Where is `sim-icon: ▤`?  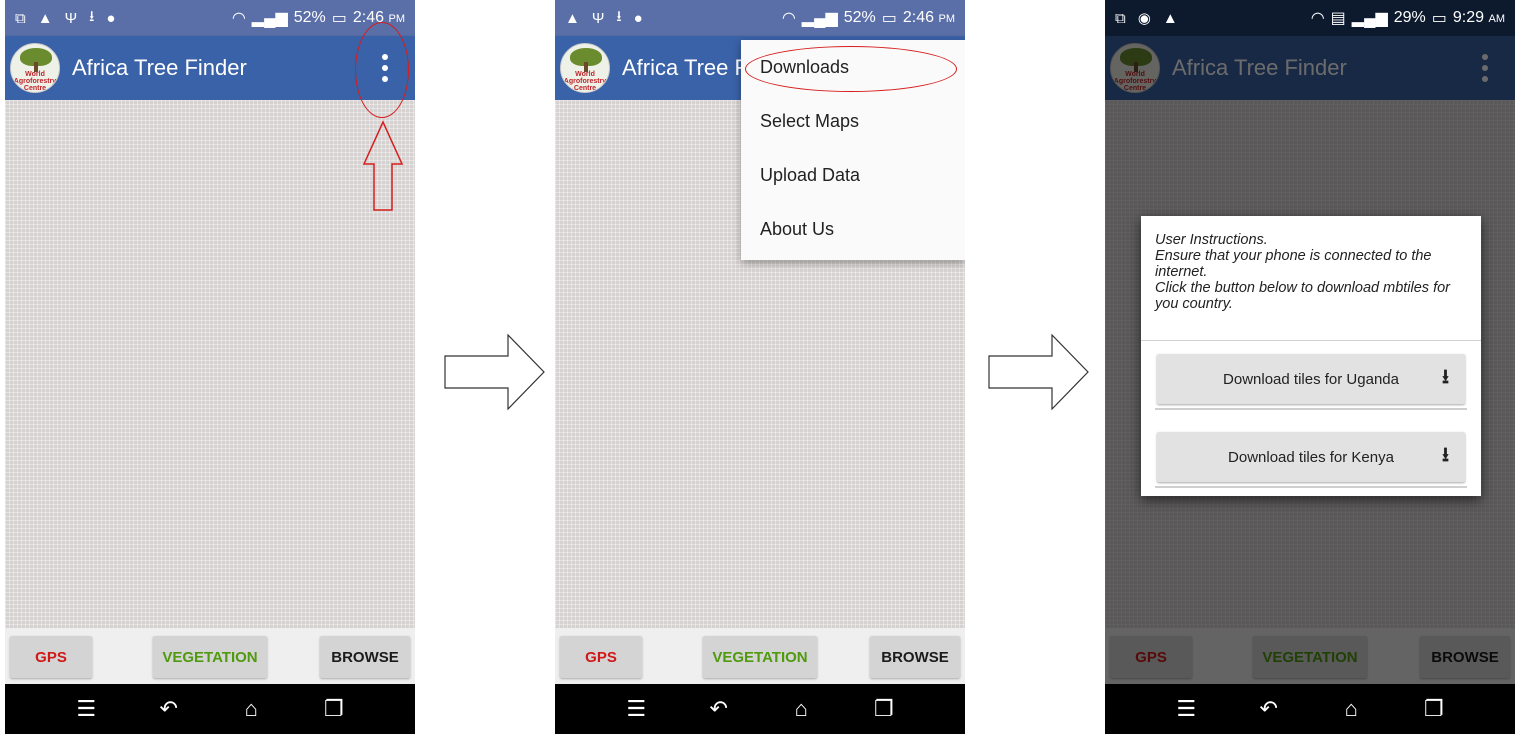 sim-icon: ▤ is located at coordinates (1338, 18).